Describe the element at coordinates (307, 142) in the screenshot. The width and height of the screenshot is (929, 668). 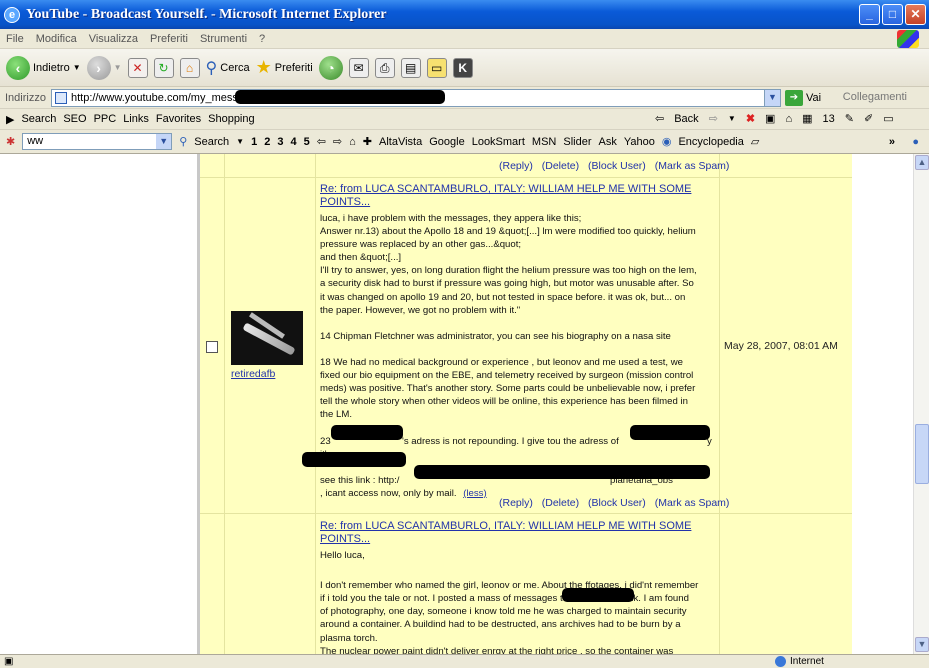
I see `page-5-link: 5` at that location.